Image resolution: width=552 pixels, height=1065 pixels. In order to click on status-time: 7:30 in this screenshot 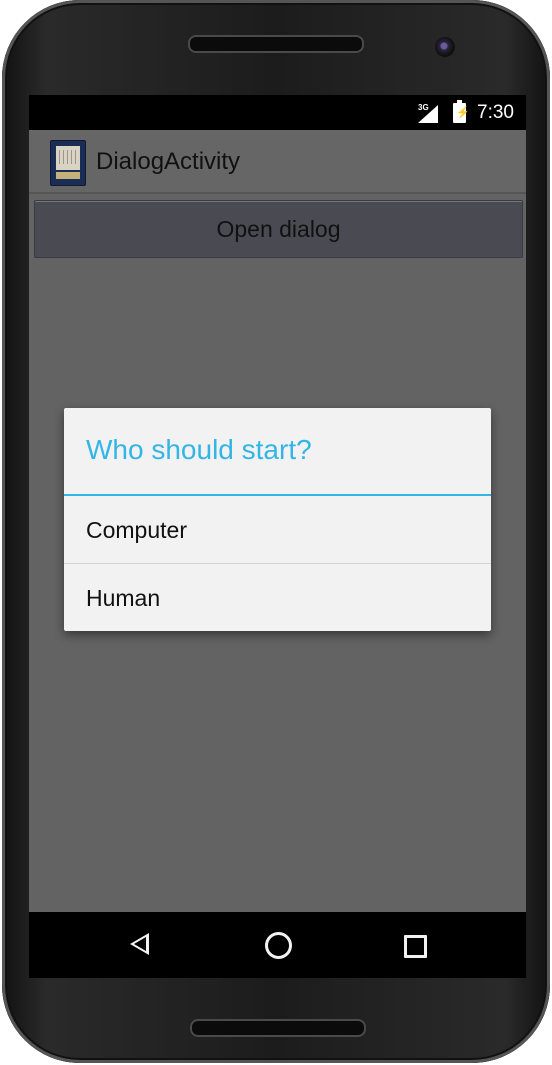, I will do `click(495, 112)`.